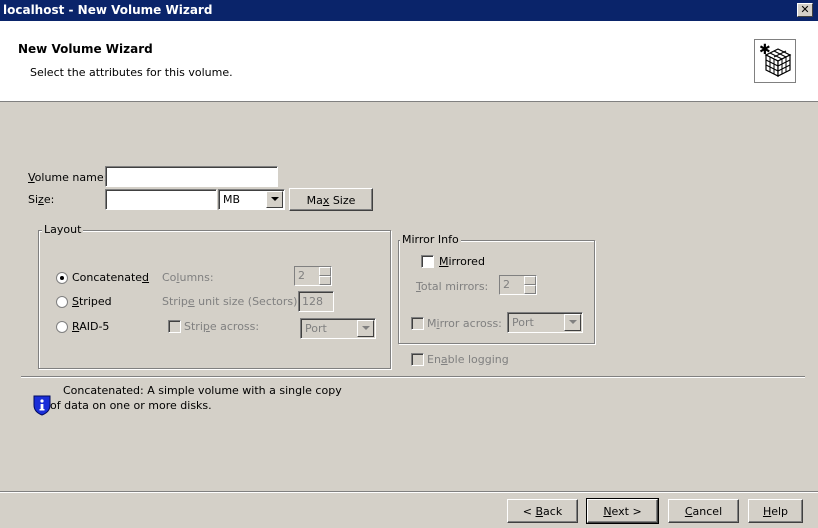 The height and width of the screenshot is (528, 818). What do you see at coordinates (545, 322) in the screenshot?
I see `mirror-across-select: Port` at bounding box center [545, 322].